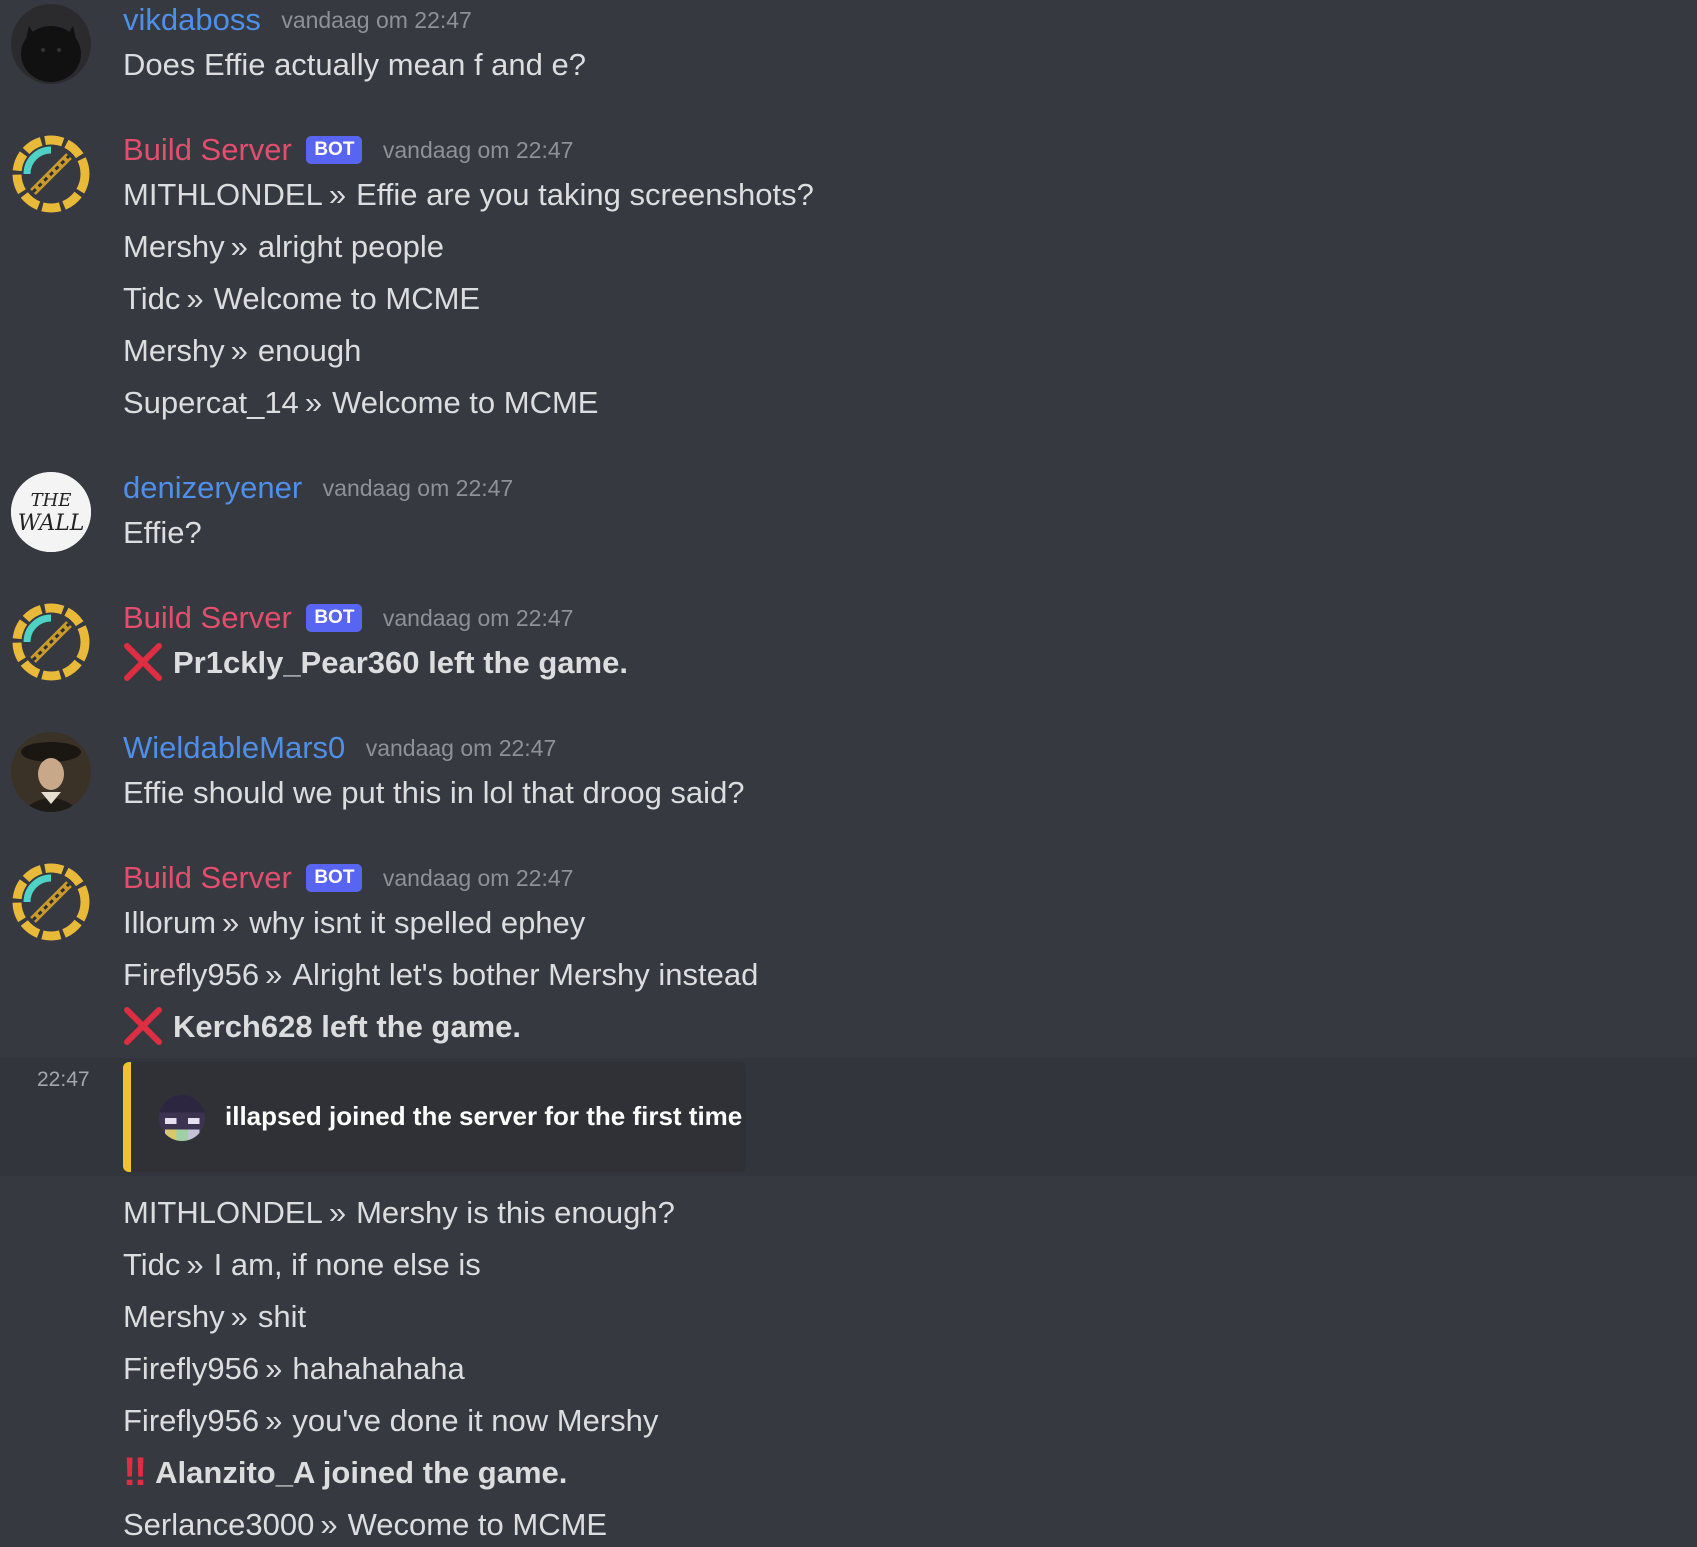 Image resolution: width=1697 pixels, height=1547 pixels. What do you see at coordinates (51, 523) in the screenshot?
I see `svg-text: WALL` at bounding box center [51, 523].